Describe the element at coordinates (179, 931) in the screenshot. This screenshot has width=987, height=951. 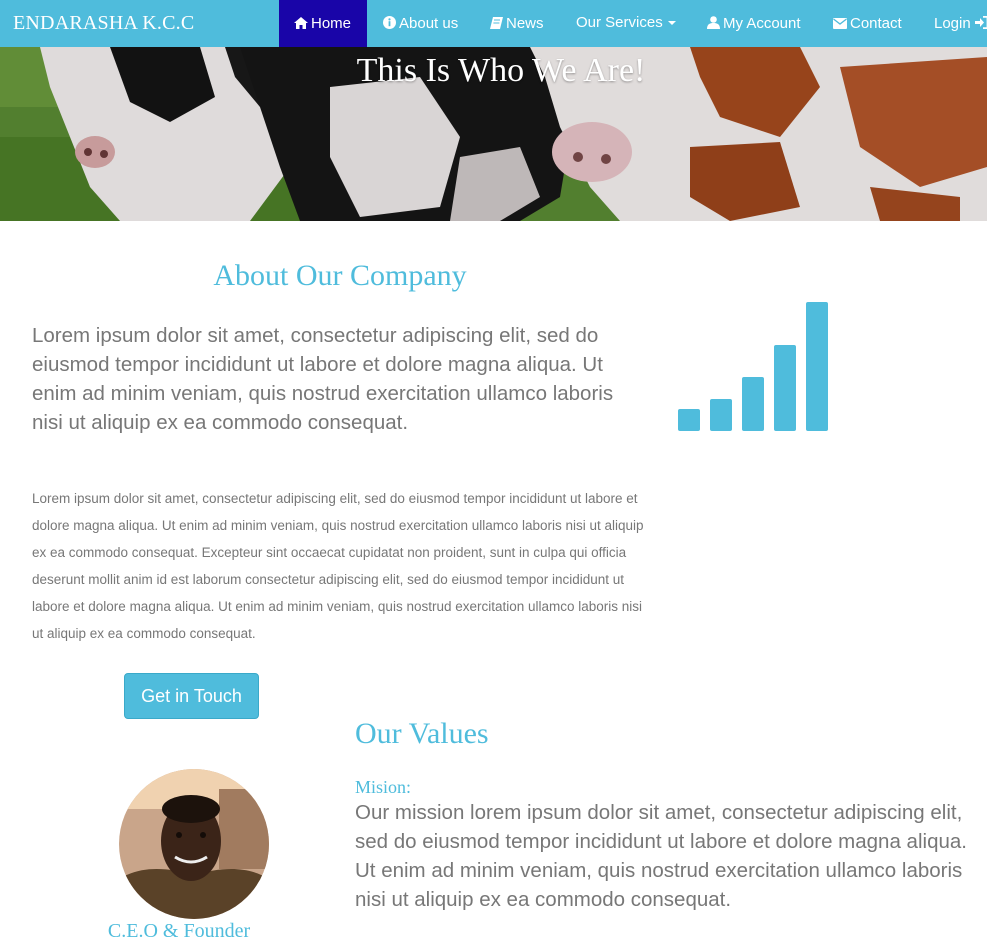
I see `ceo-caption: C.E.O & Founder` at that location.